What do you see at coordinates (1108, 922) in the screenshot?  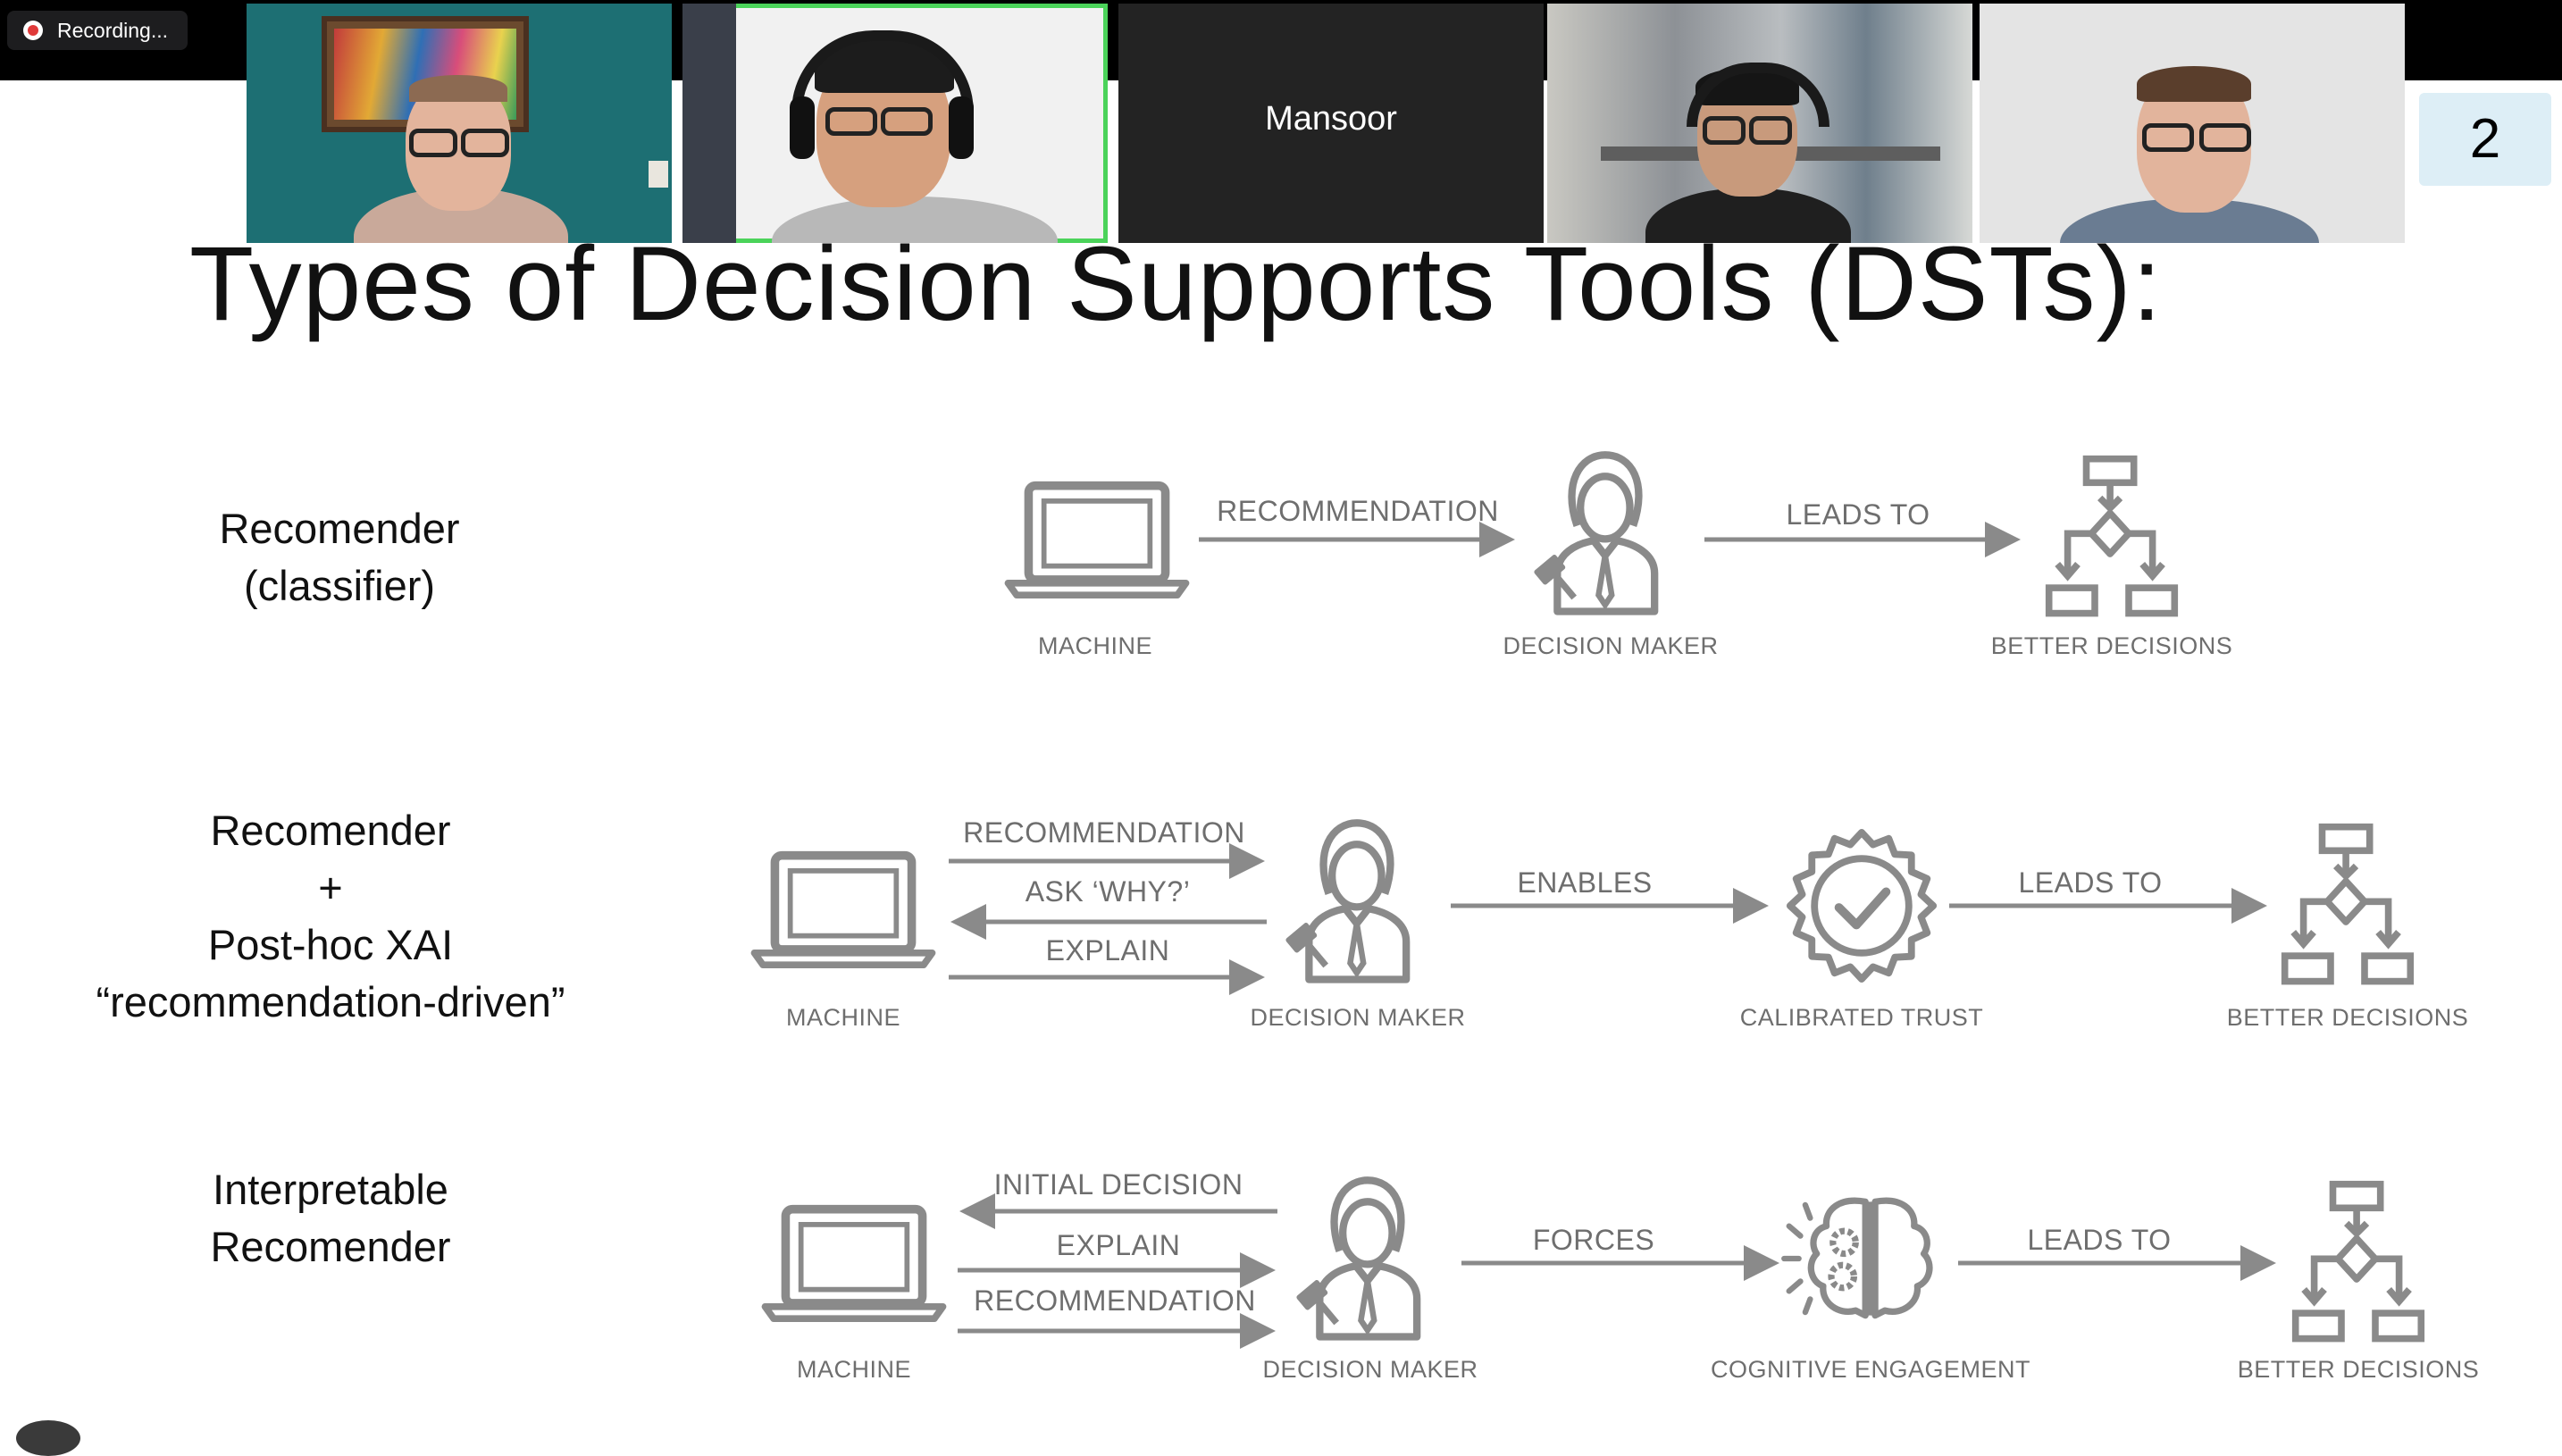 I see `arrow-ask-why` at bounding box center [1108, 922].